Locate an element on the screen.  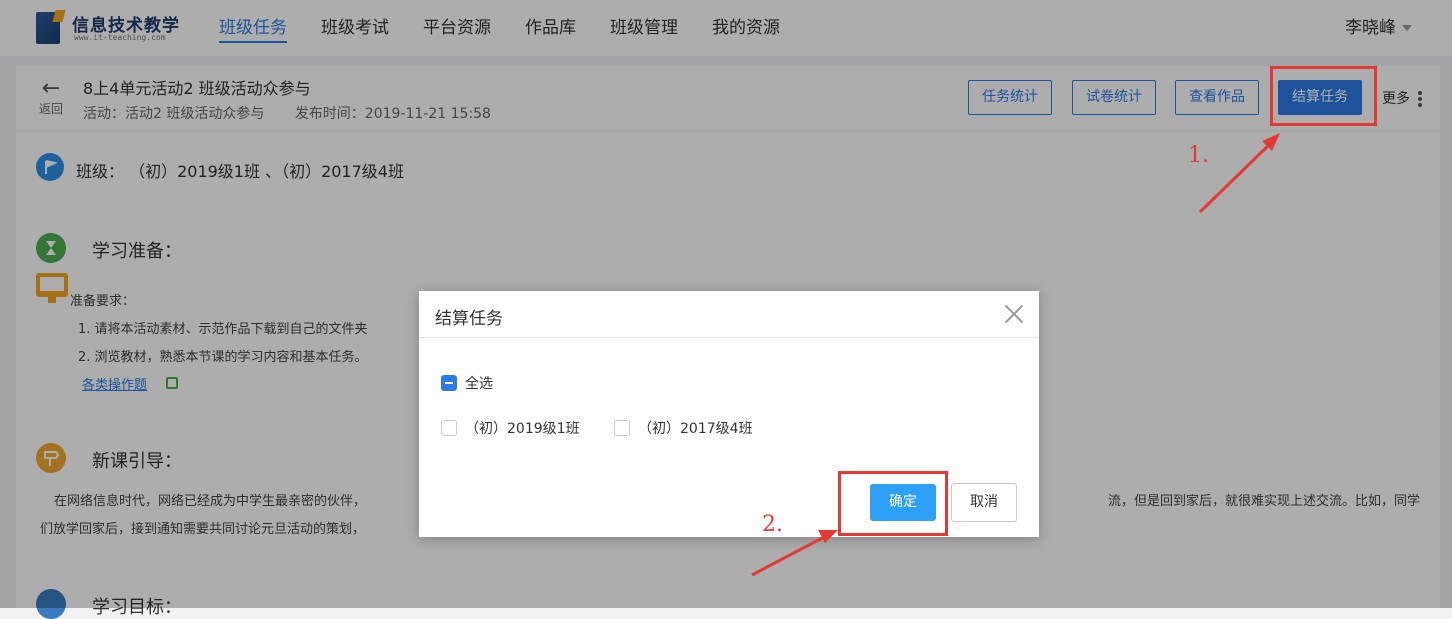
cancel-button: 取消 is located at coordinates (984, 502).